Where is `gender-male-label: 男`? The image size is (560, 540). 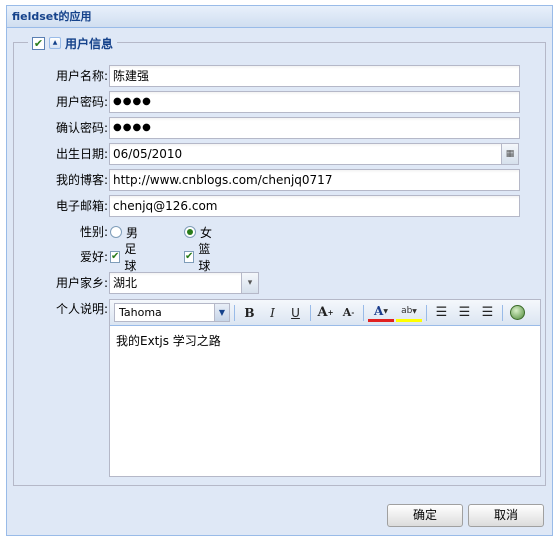 gender-male-label: 男 is located at coordinates (132, 232).